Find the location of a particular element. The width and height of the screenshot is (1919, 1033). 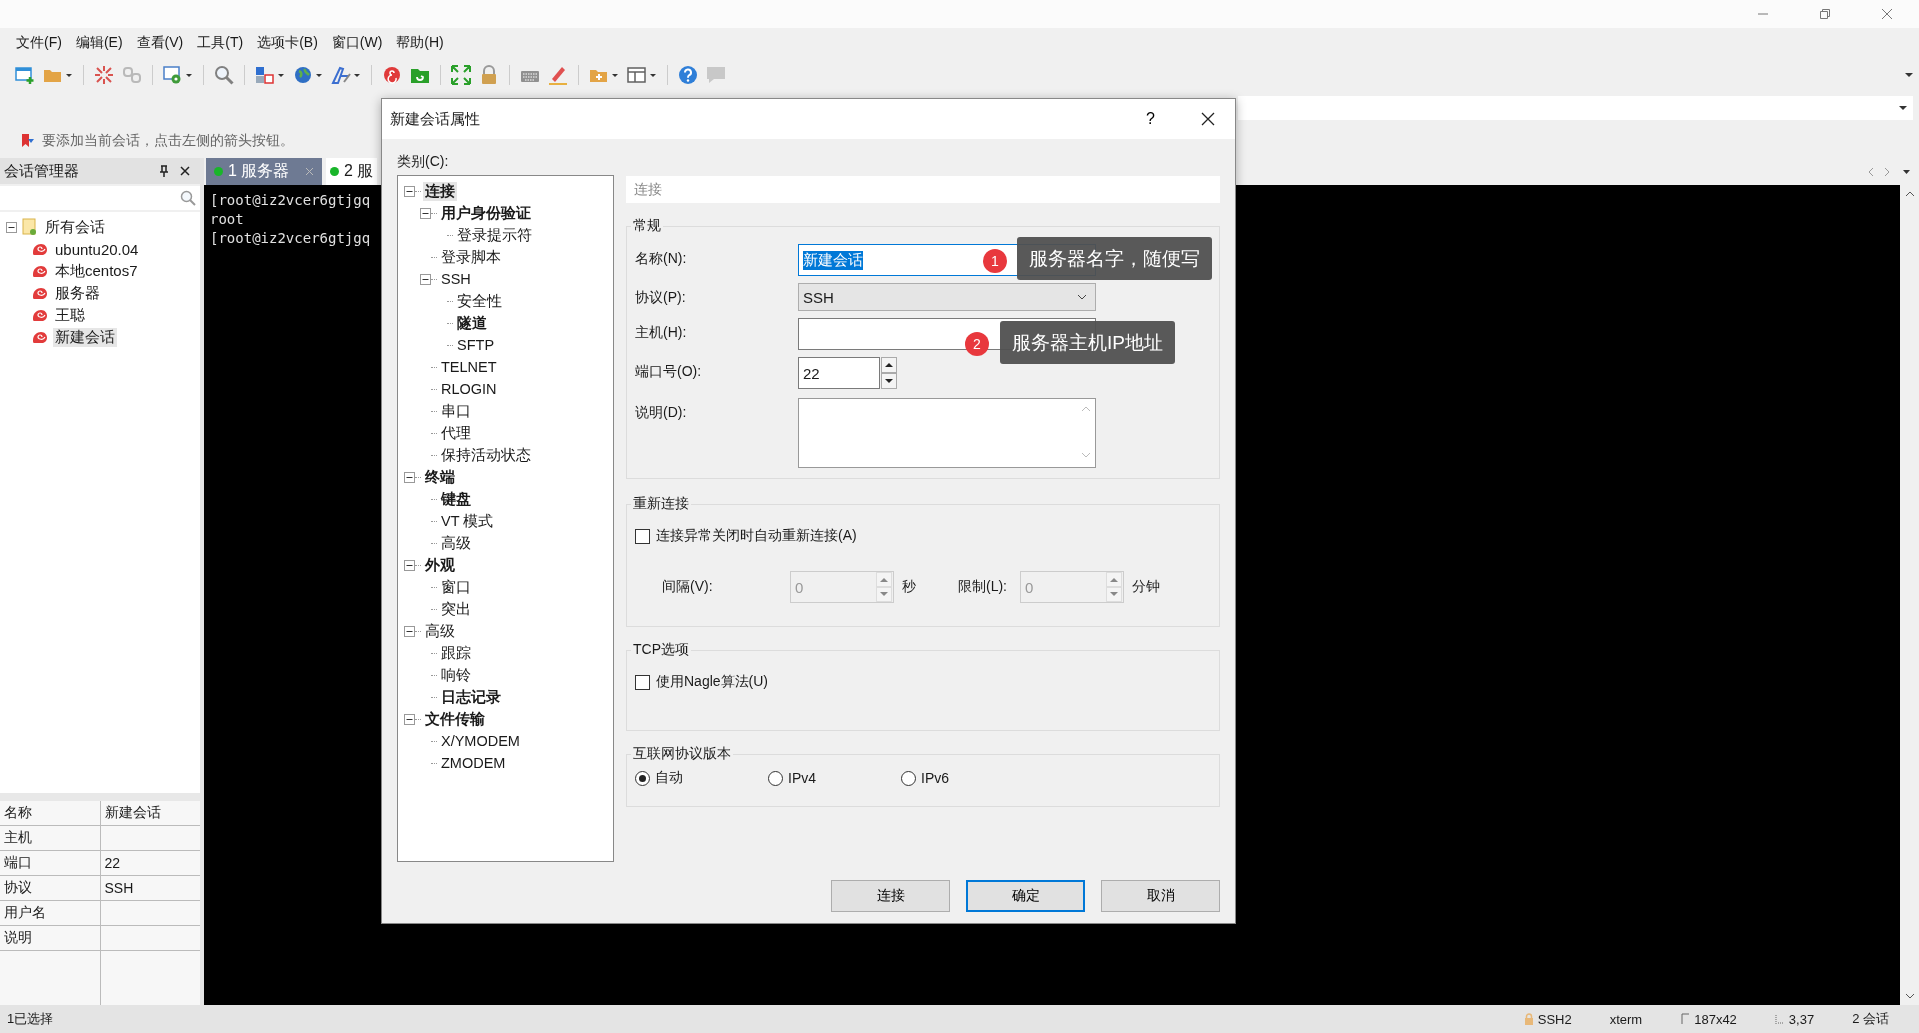

help-icon is located at coordinates (688, 75).